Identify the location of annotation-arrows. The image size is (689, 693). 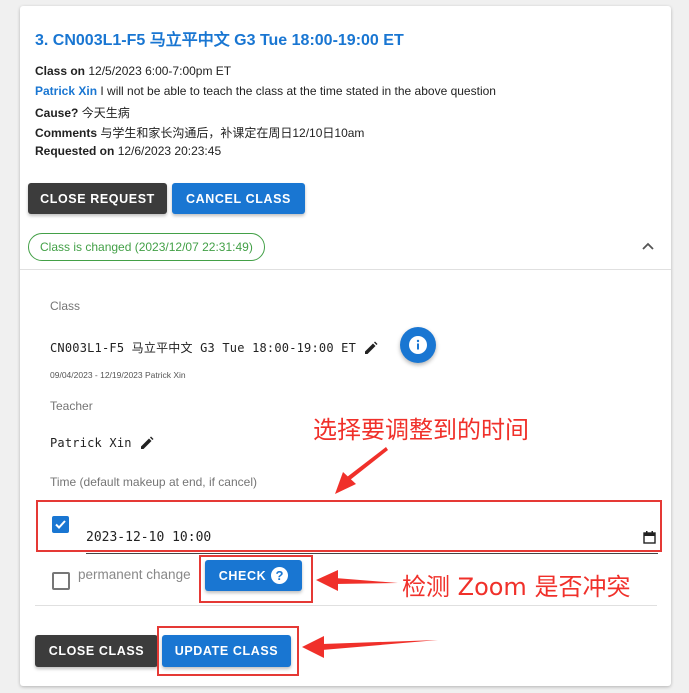
(370, 552).